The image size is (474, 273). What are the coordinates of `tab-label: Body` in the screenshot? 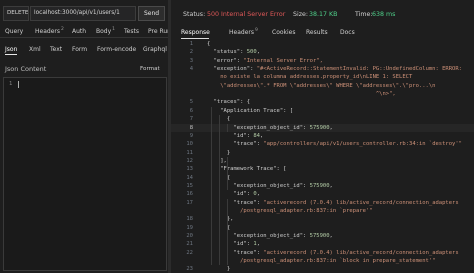 It's located at (104, 31).